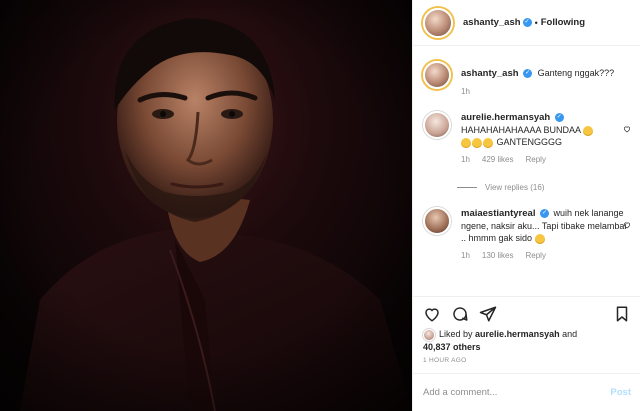 Image resolution: width=640 pixels, height=411 pixels. What do you see at coordinates (456, 334) in the screenshot?
I see `liked-by-label: Liked by` at bounding box center [456, 334].